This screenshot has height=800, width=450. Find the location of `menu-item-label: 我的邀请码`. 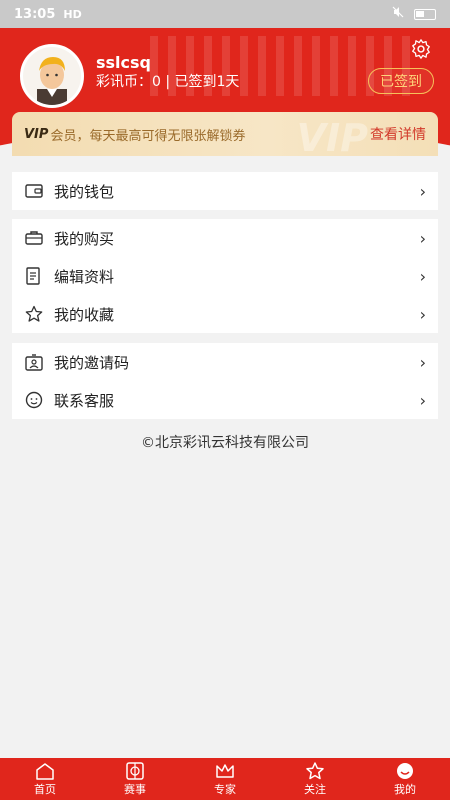

menu-item-label: 我的邀请码 is located at coordinates (92, 362).